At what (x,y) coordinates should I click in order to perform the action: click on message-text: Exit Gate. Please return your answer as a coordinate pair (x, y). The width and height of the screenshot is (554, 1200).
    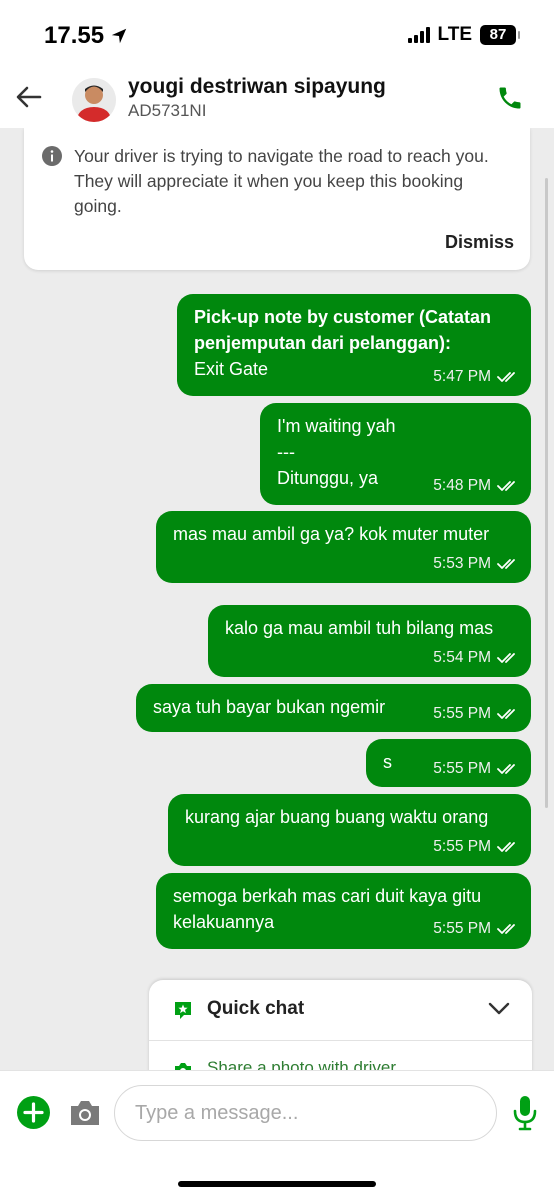
    Looking at the image, I should click on (231, 369).